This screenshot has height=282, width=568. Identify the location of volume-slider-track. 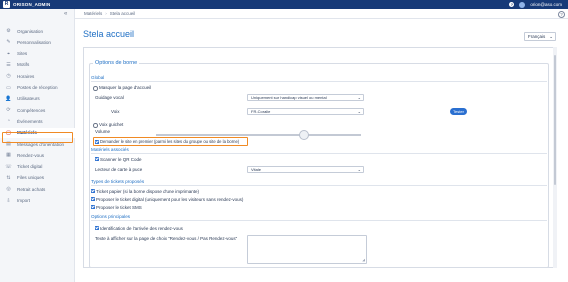
(258, 135).